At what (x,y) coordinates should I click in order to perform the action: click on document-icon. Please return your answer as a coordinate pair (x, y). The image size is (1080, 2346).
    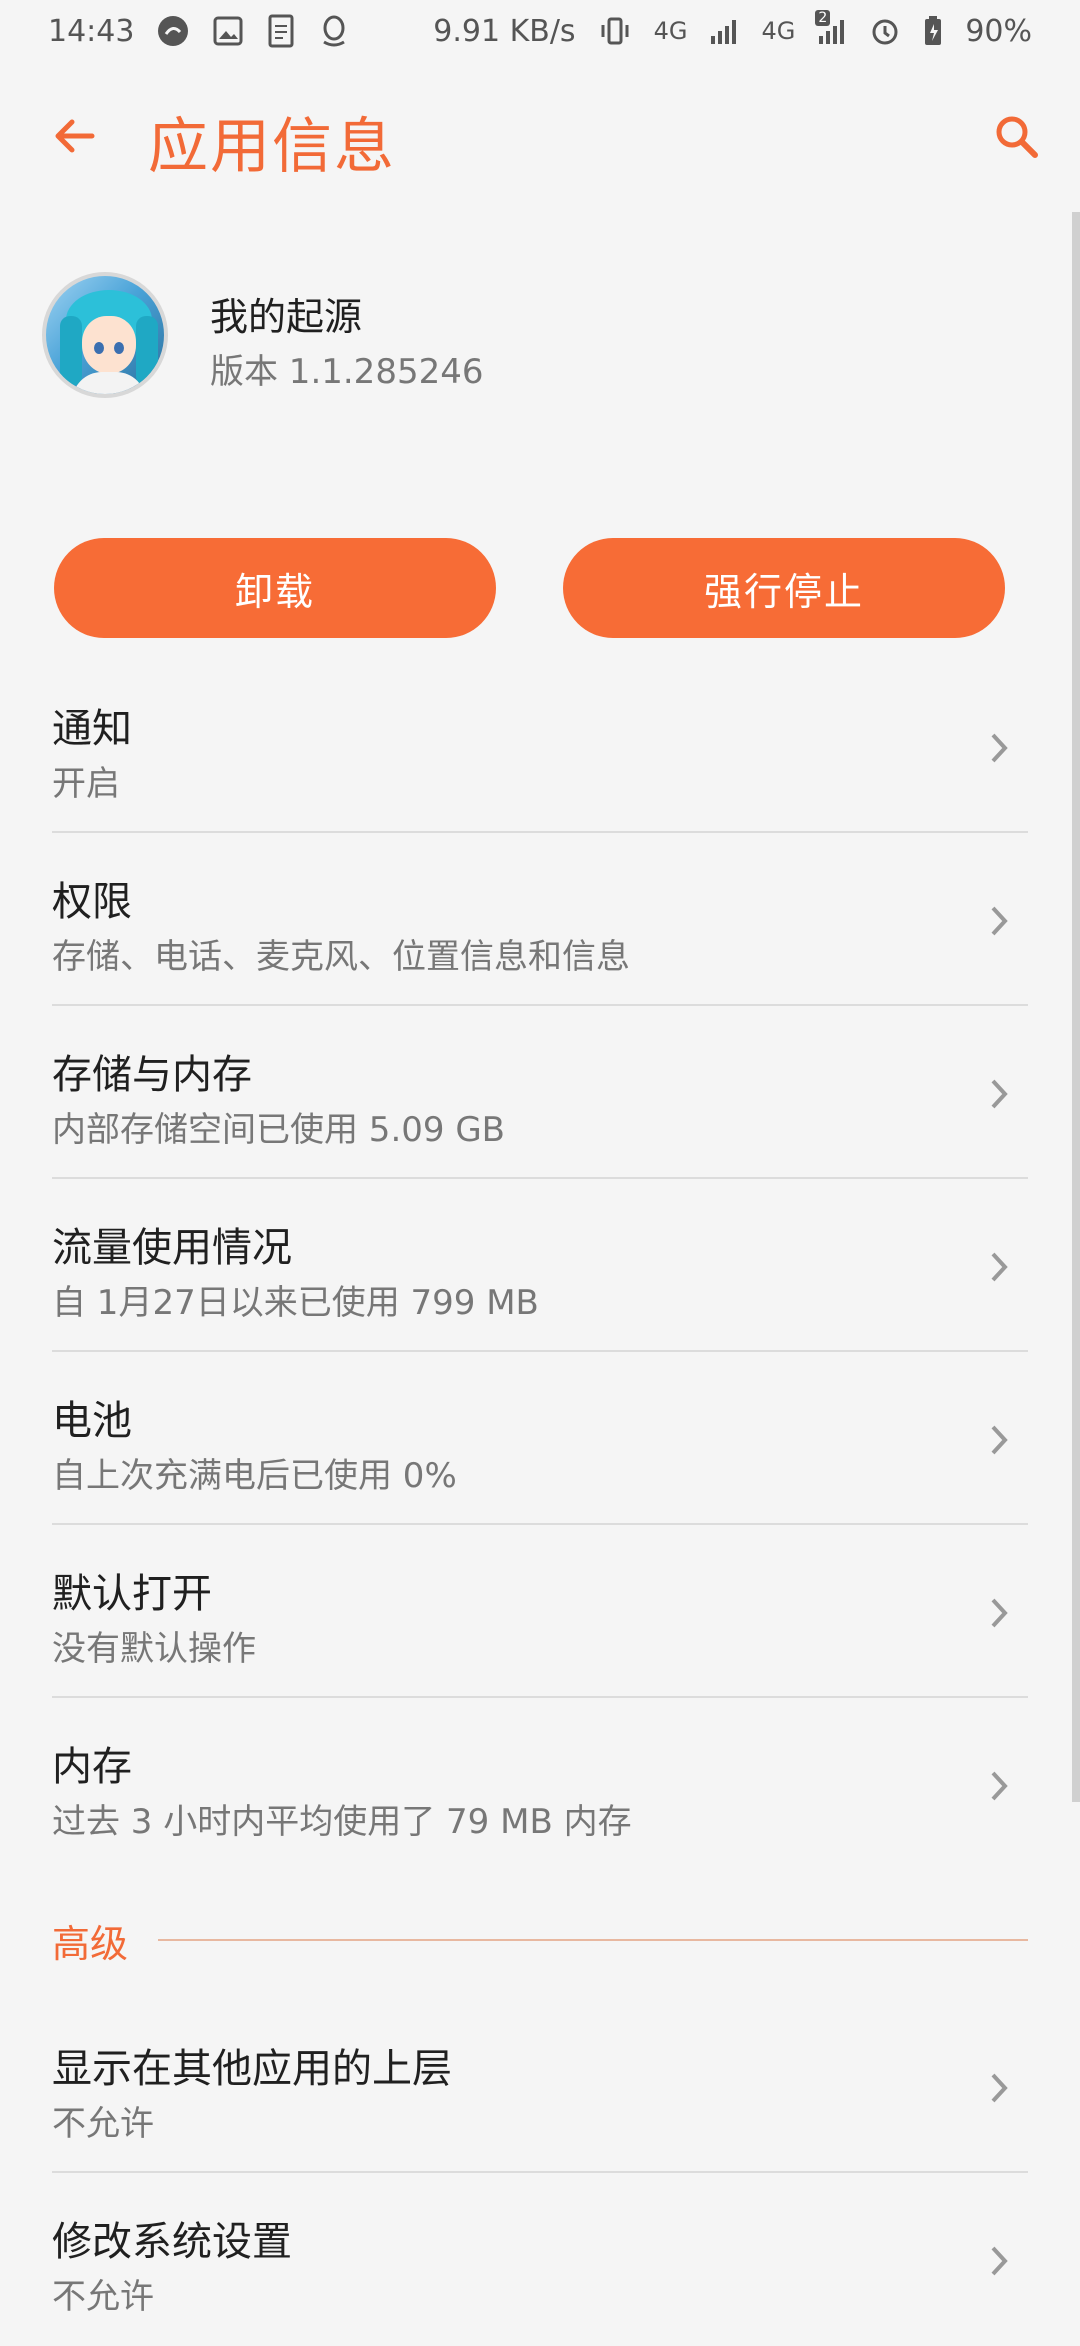
    Looking at the image, I should click on (281, 31).